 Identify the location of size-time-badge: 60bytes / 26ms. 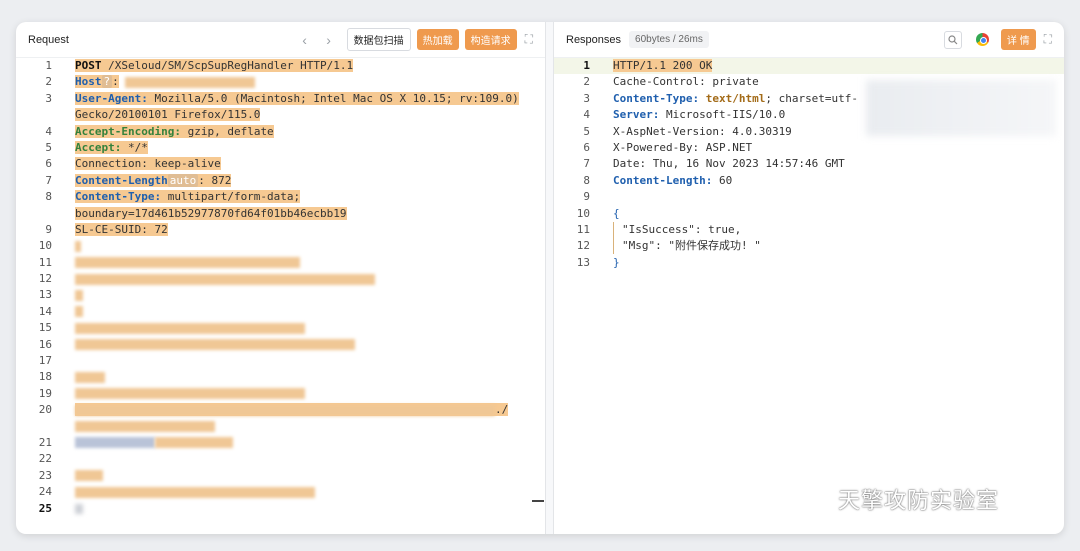
(669, 39).